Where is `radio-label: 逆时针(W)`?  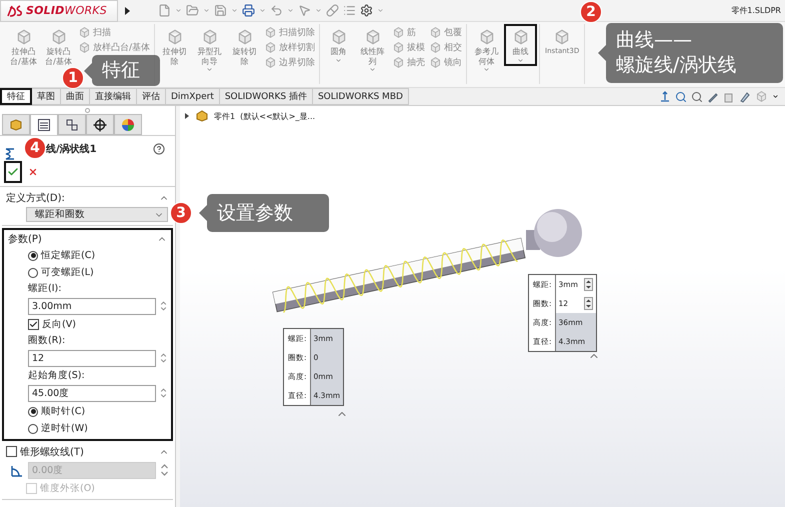 radio-label: 逆时针(W) is located at coordinates (64, 428).